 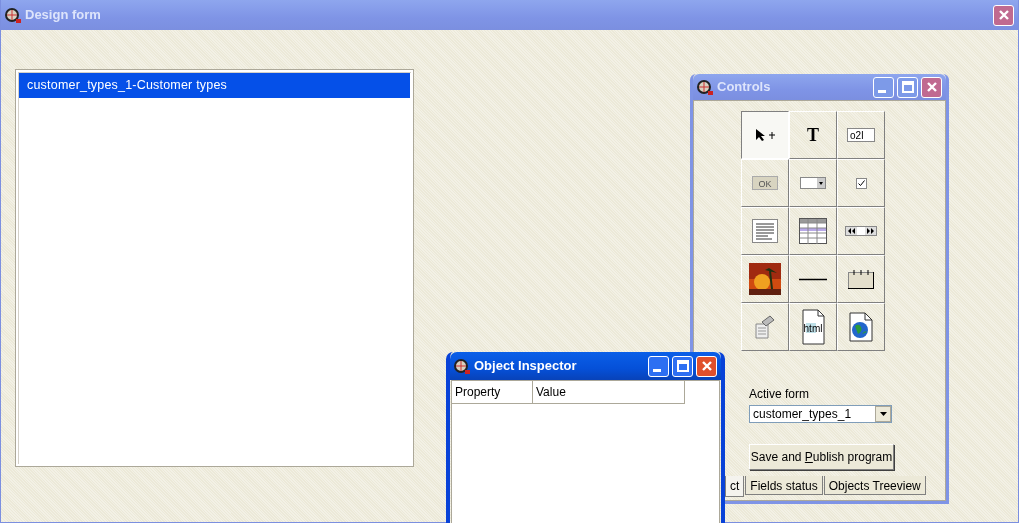 What do you see at coordinates (744, 87) in the screenshot?
I see `window-title: Controls` at bounding box center [744, 87].